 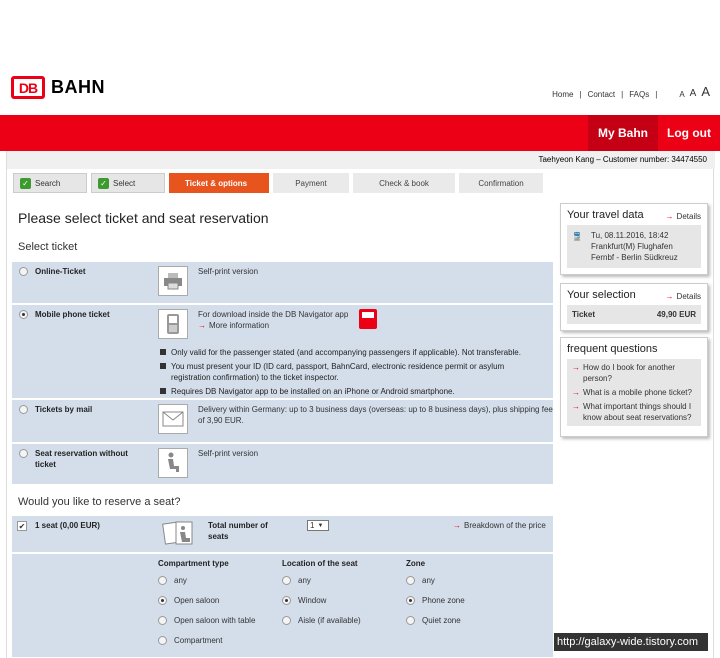 I want to click on step-label: Check & book, so click(x=404, y=183).